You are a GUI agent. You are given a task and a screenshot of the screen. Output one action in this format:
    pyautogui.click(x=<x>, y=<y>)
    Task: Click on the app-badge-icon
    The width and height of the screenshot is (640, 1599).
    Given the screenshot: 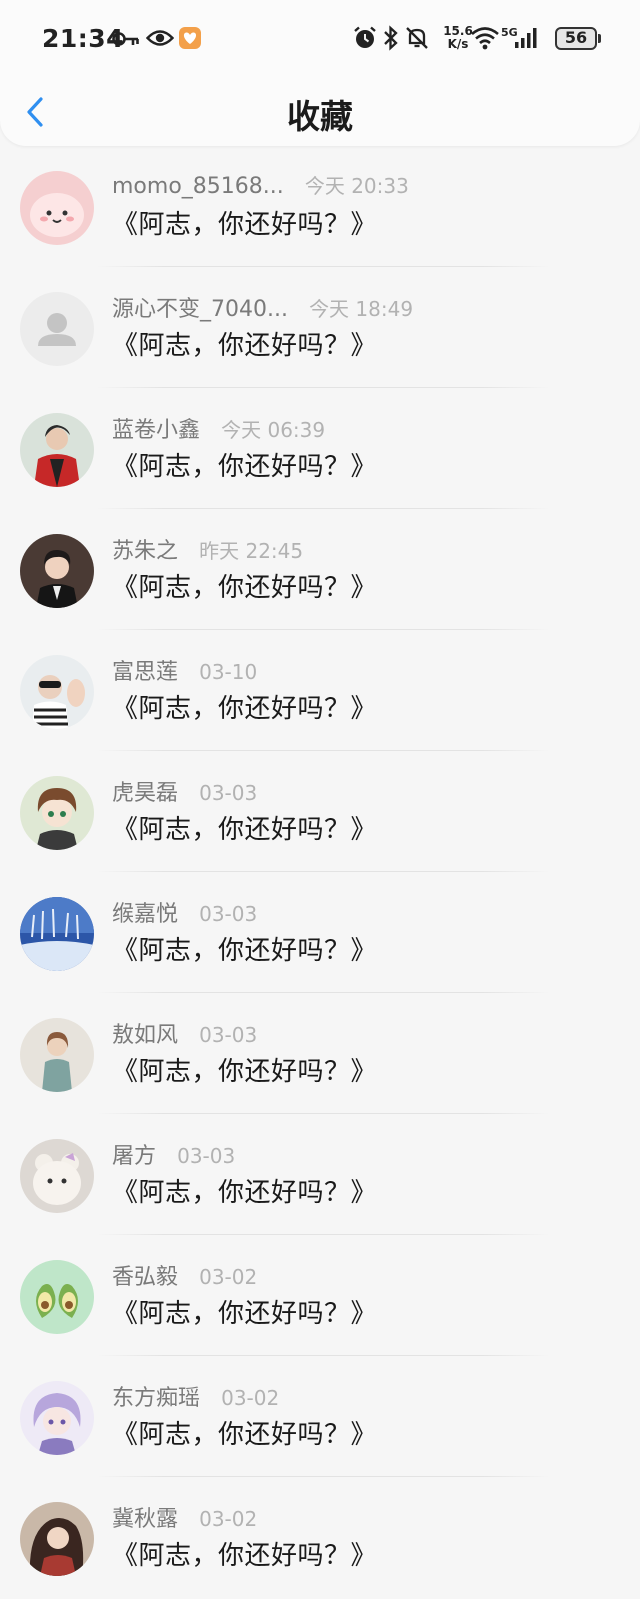 What is the action you would take?
    pyautogui.click(x=190, y=38)
    